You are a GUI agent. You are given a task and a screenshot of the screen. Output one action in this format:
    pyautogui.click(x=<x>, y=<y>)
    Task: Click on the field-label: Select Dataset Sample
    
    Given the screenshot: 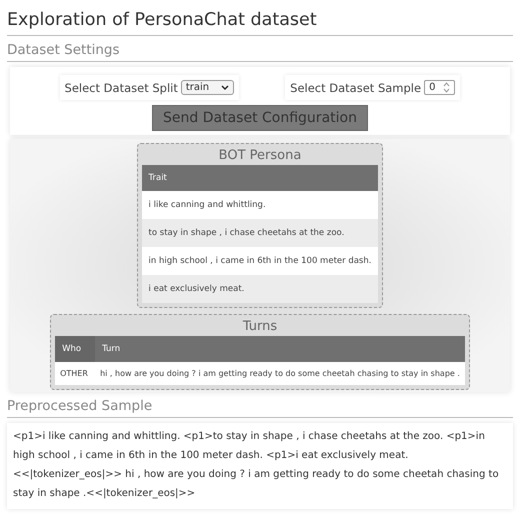 What is the action you would take?
    pyautogui.click(x=356, y=87)
    